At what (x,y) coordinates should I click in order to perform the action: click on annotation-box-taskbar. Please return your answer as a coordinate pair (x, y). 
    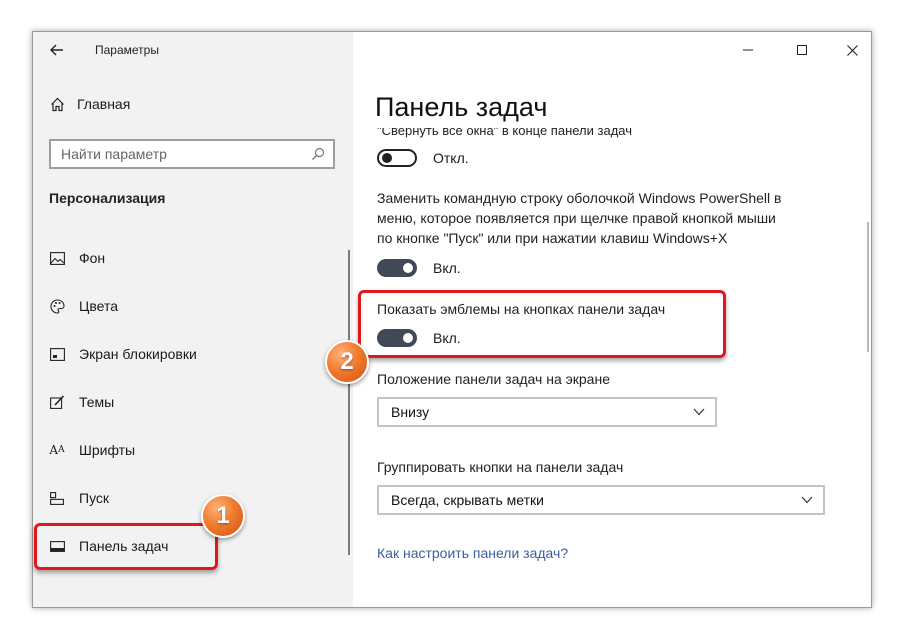
    Looking at the image, I should click on (126, 546).